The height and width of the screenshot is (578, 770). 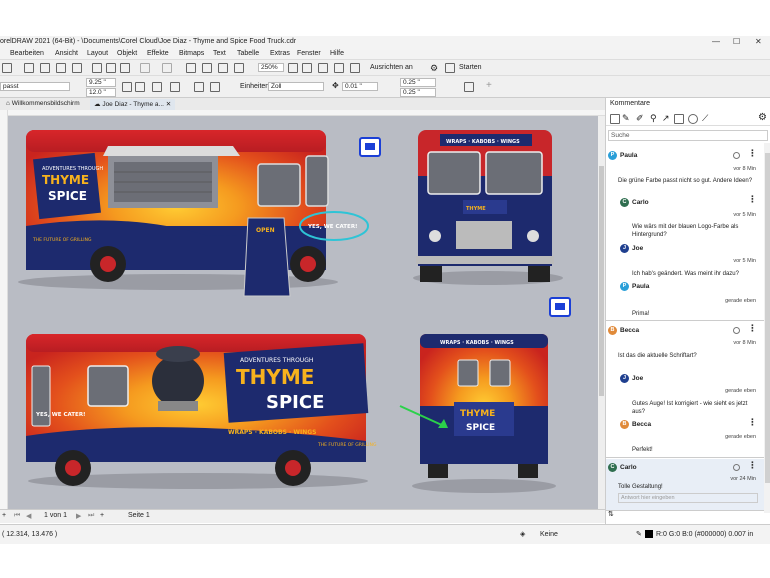 I want to click on cloud-save-icon, so click(x=45, y=68).